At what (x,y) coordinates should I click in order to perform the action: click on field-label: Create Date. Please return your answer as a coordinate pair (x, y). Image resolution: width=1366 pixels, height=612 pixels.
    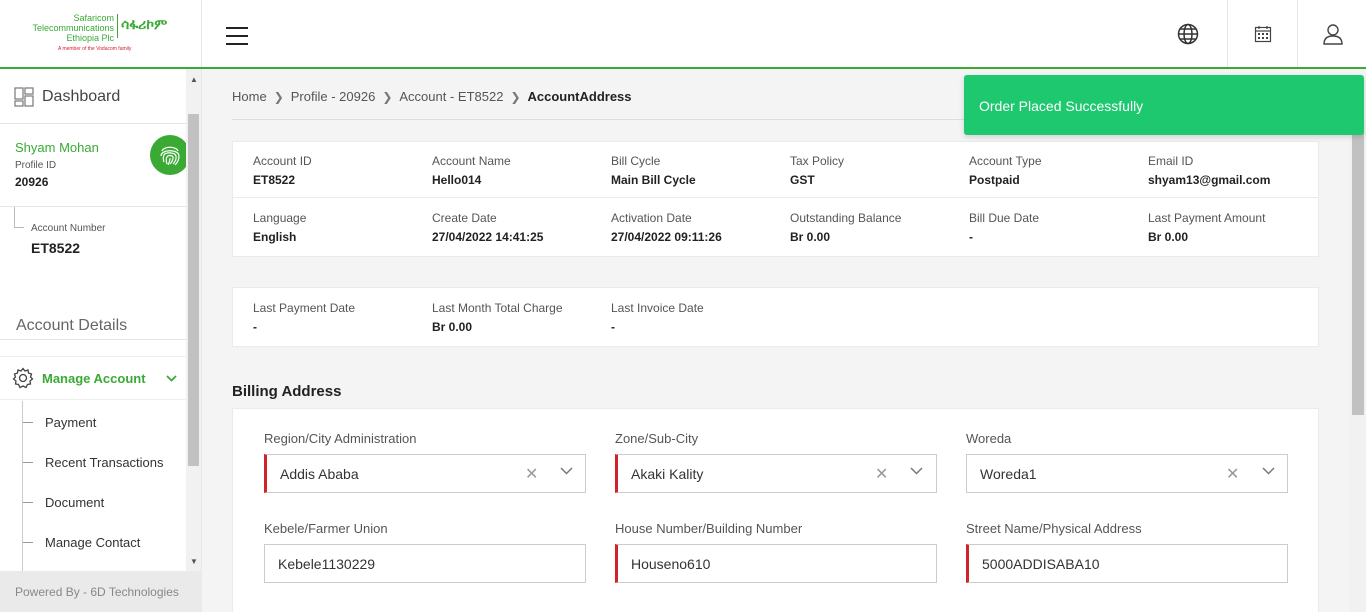
    Looking at the image, I should click on (464, 218).